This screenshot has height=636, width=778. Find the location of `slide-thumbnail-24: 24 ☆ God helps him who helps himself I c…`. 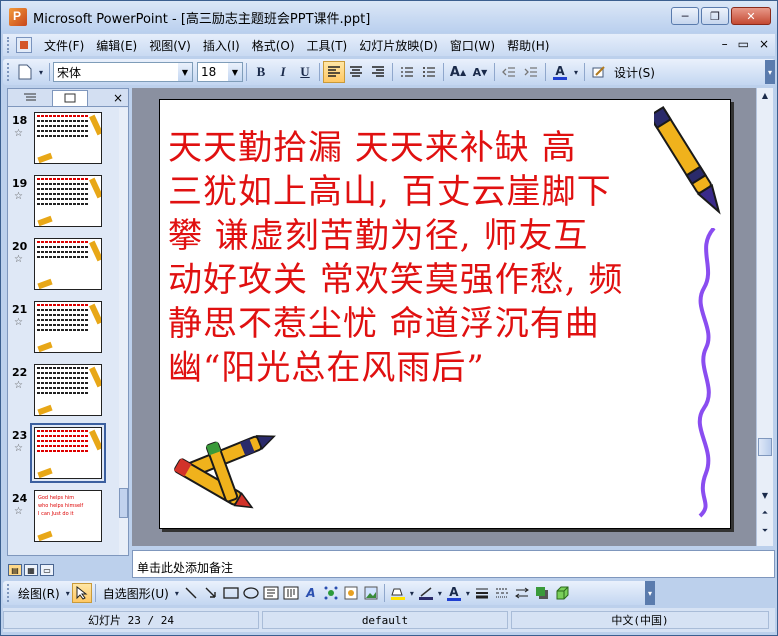

slide-thumbnail-24: 24 ☆ God helps him who helps himself I c… is located at coordinates (64, 517).